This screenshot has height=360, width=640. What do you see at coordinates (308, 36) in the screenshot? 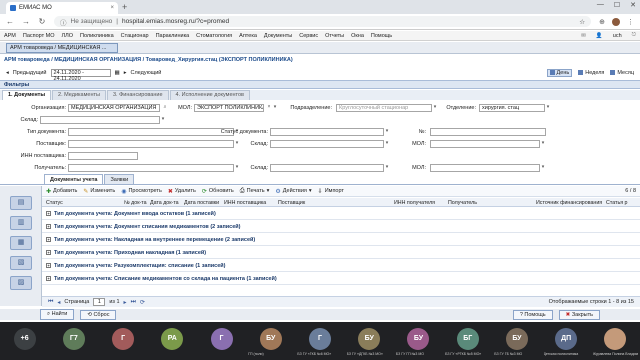
I see `menu-item-service: Сервис` at bounding box center [308, 36].